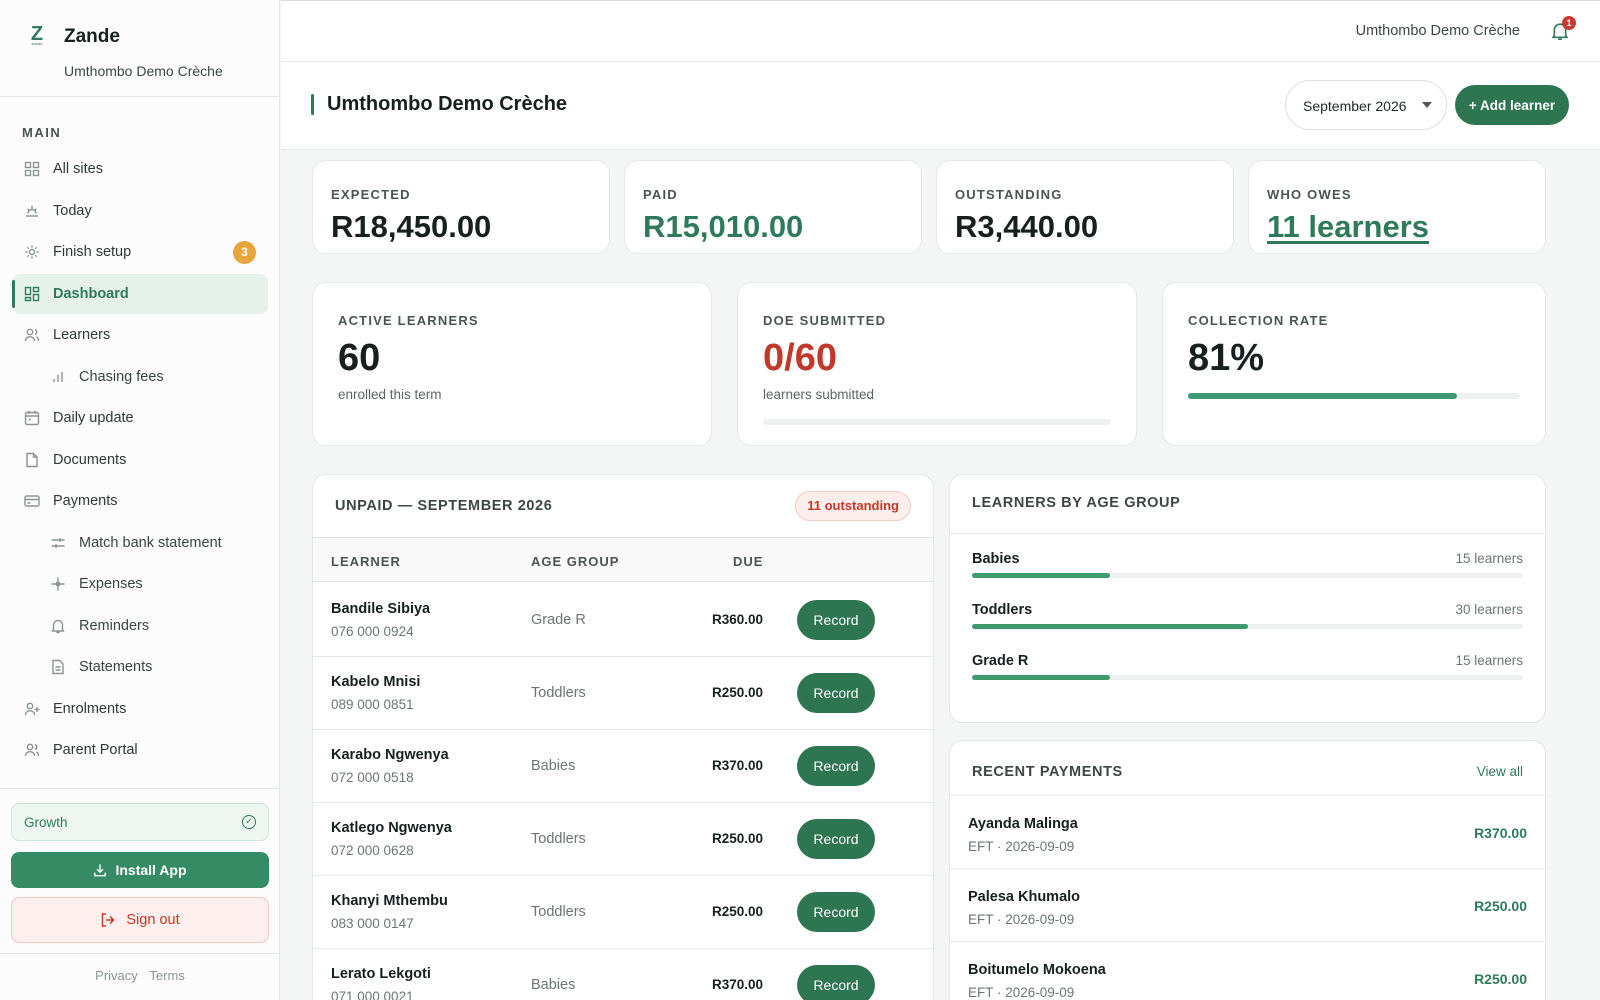  I want to click on kpi-value: 81%, so click(1226, 358).